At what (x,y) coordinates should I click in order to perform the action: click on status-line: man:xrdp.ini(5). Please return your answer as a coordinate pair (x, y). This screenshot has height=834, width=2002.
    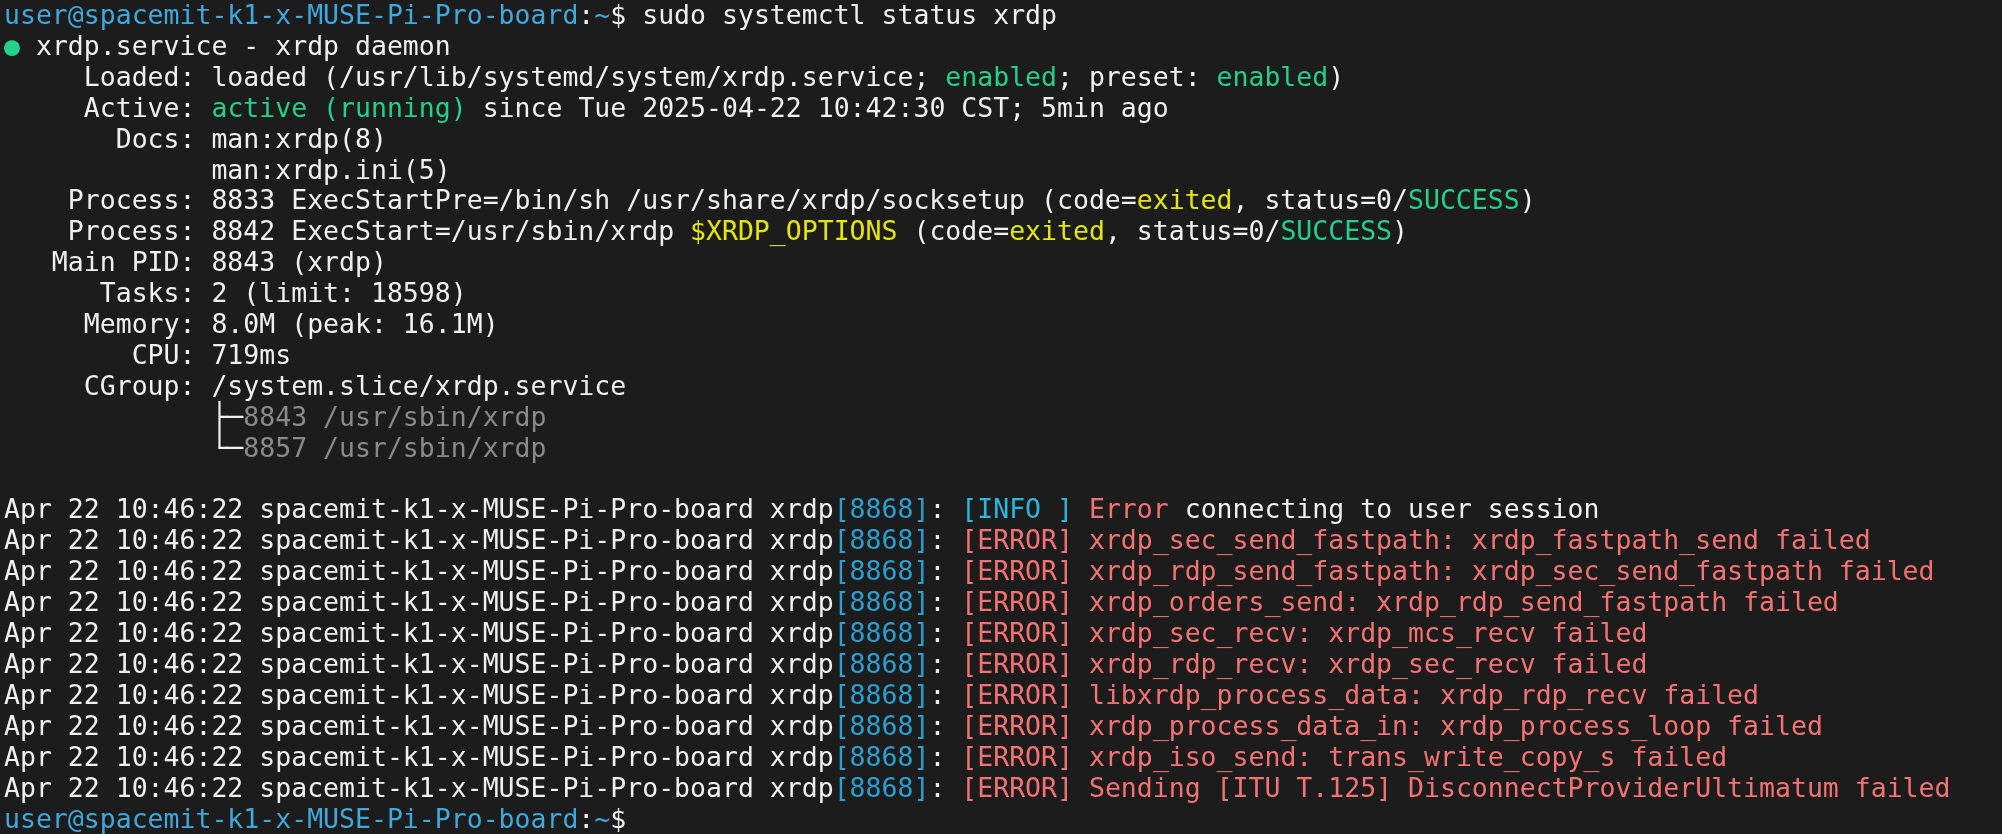
    Looking at the image, I should click on (330, 170).